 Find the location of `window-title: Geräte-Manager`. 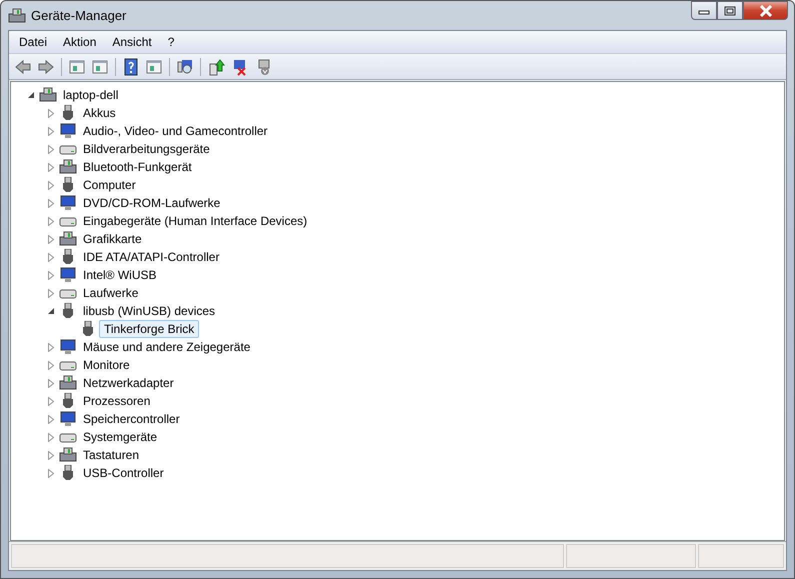

window-title: Geräte-Manager is located at coordinates (78, 15).